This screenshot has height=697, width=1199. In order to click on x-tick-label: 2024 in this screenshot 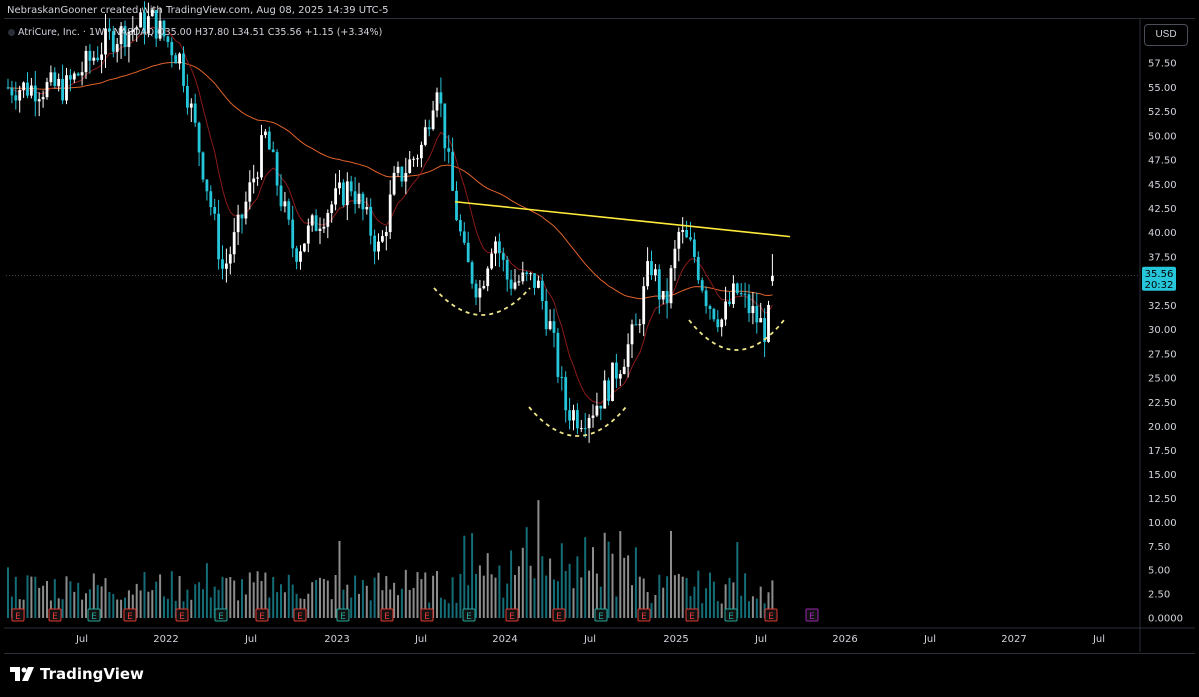, I will do `click(504, 639)`.